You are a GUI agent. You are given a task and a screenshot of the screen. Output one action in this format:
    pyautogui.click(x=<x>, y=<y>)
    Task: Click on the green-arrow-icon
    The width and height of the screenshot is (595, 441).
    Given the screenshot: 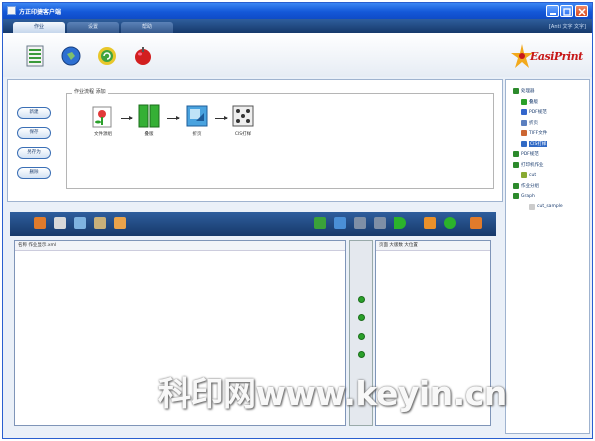 What is the action you would take?
    pyautogui.click(x=340, y=223)
    